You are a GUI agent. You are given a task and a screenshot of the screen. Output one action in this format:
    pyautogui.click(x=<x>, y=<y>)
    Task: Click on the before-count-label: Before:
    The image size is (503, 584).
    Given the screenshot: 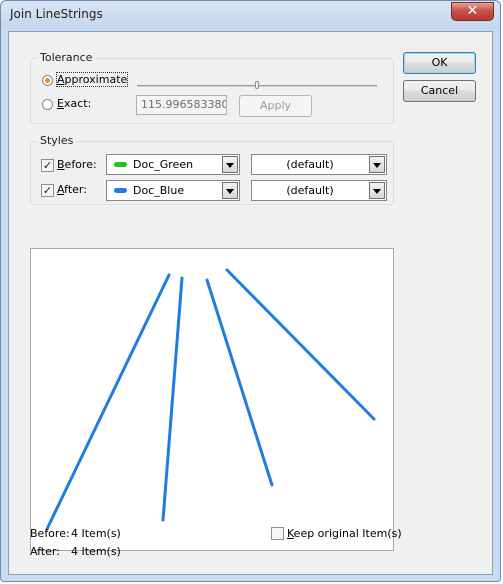 What is the action you would take?
    pyautogui.click(x=50, y=533)
    